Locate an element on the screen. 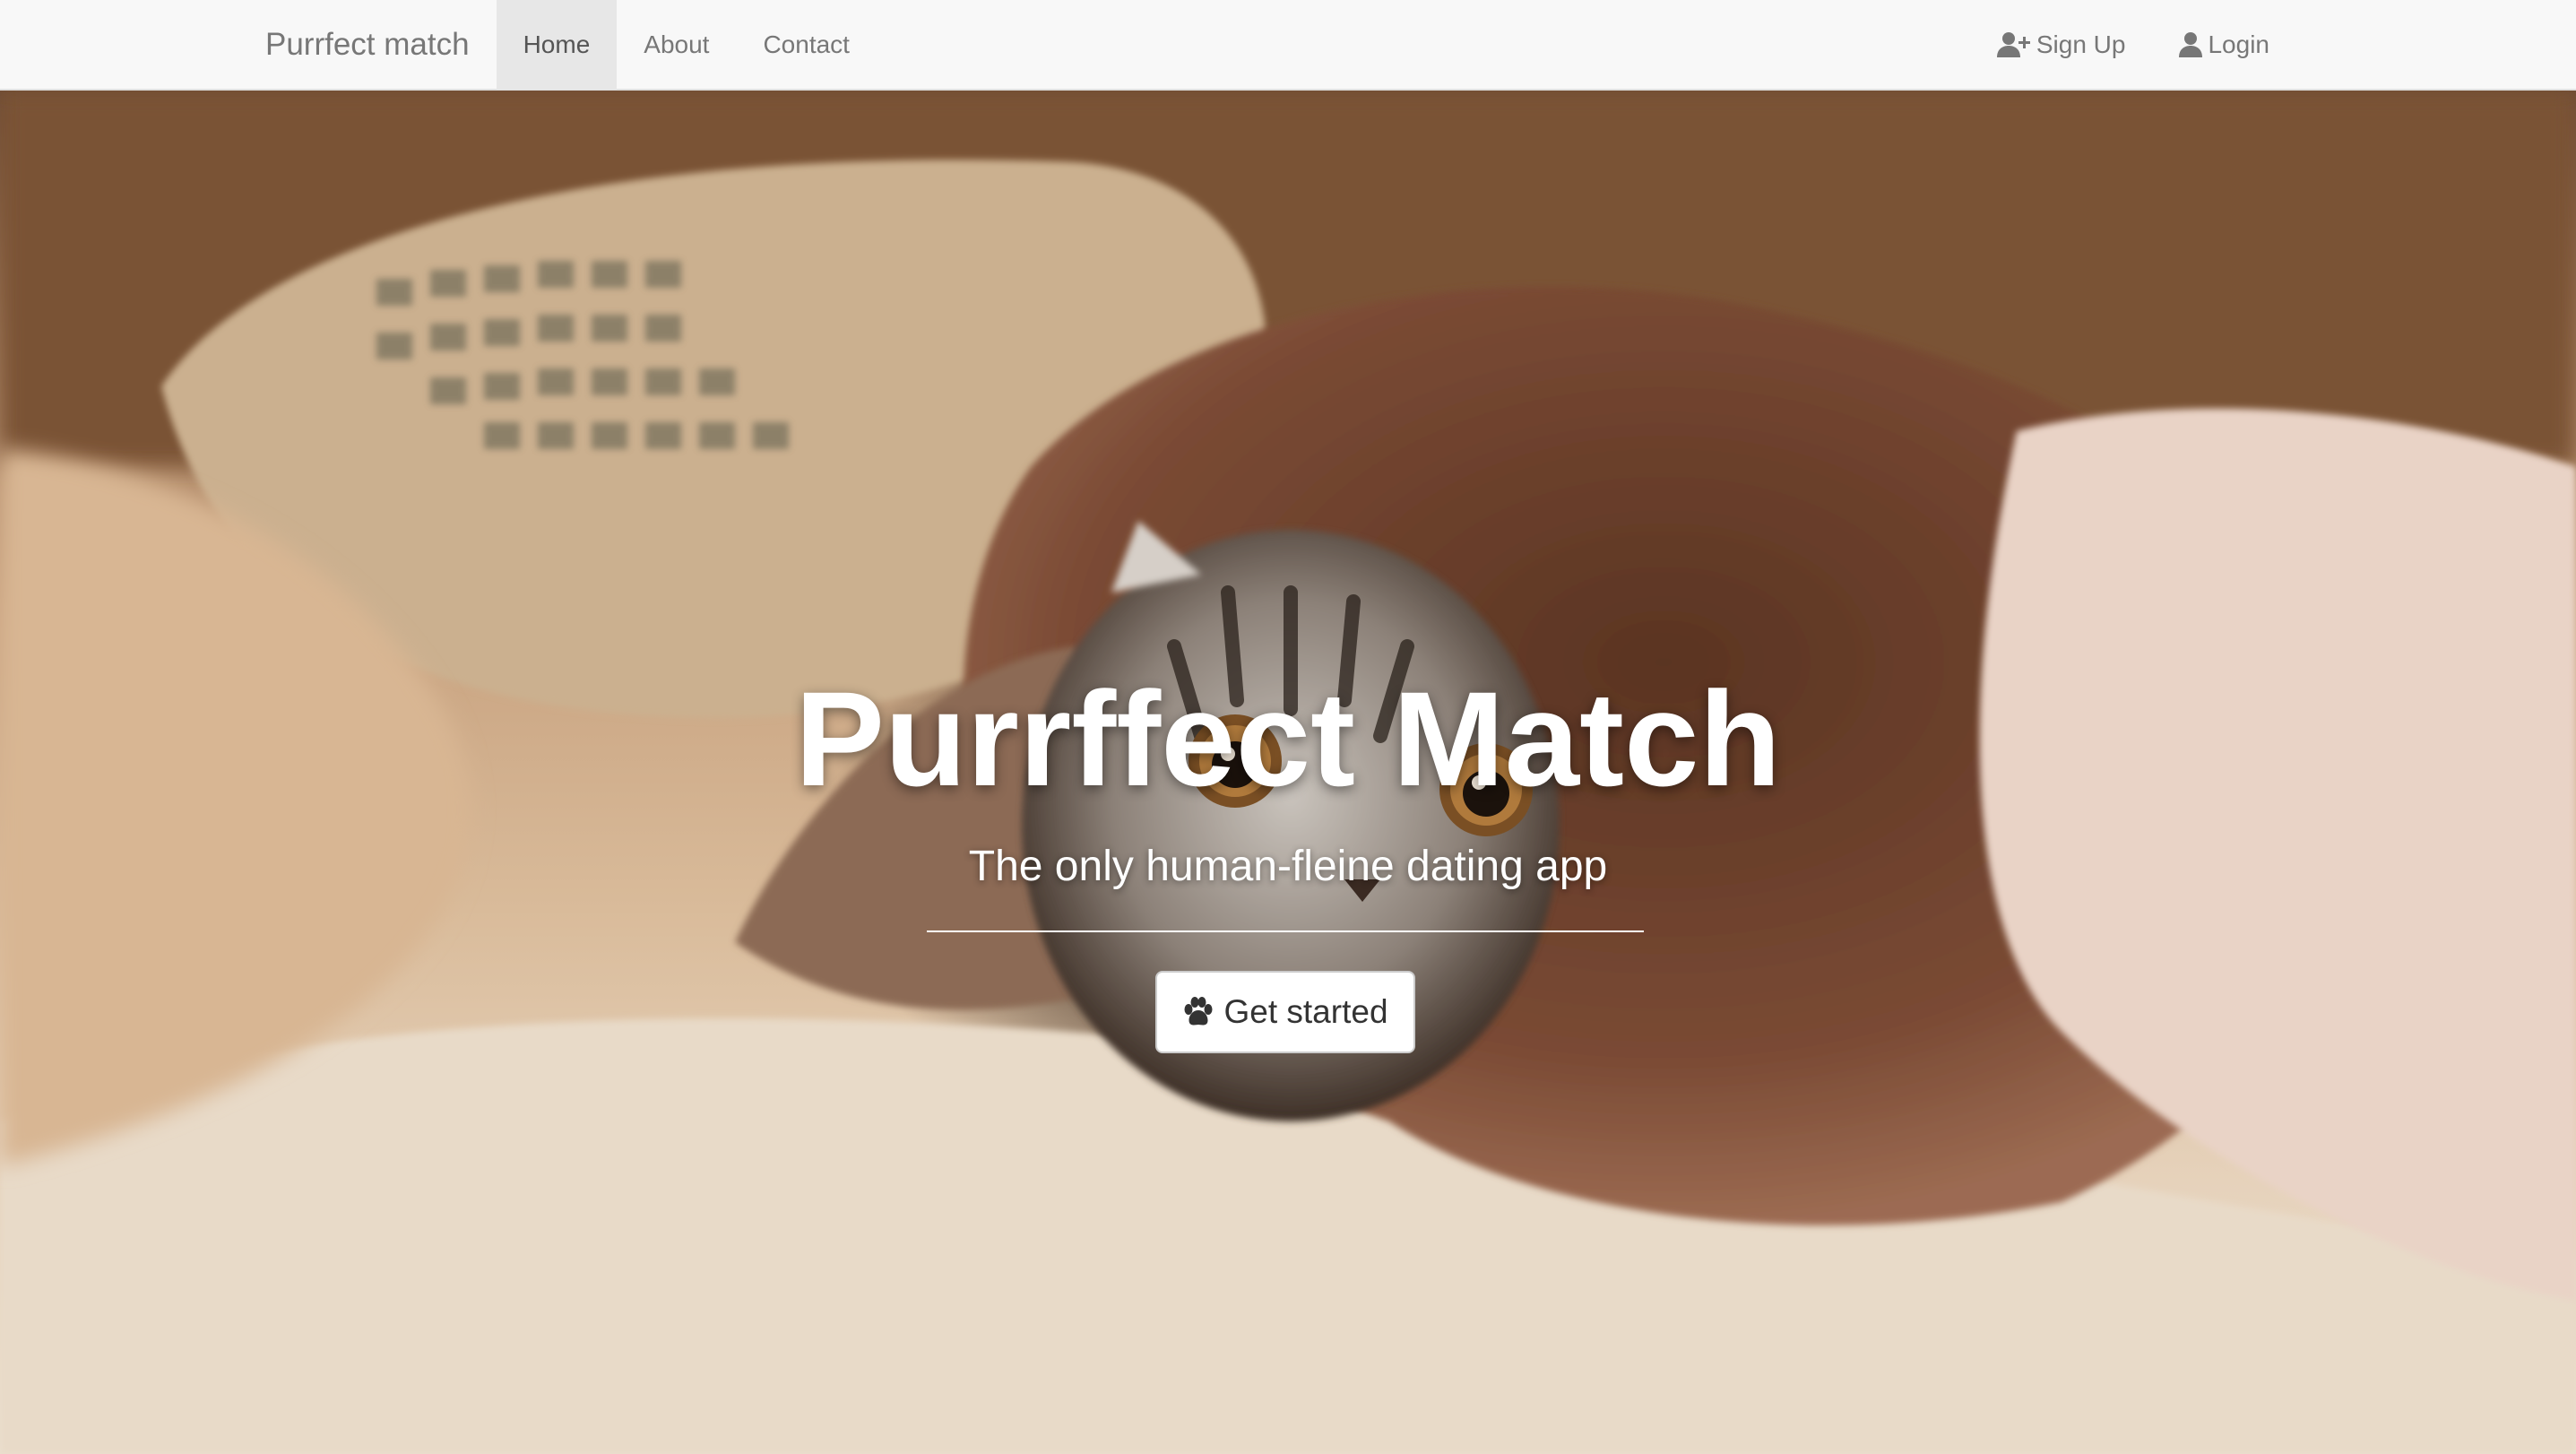  hero-divider is located at coordinates (1285, 931).